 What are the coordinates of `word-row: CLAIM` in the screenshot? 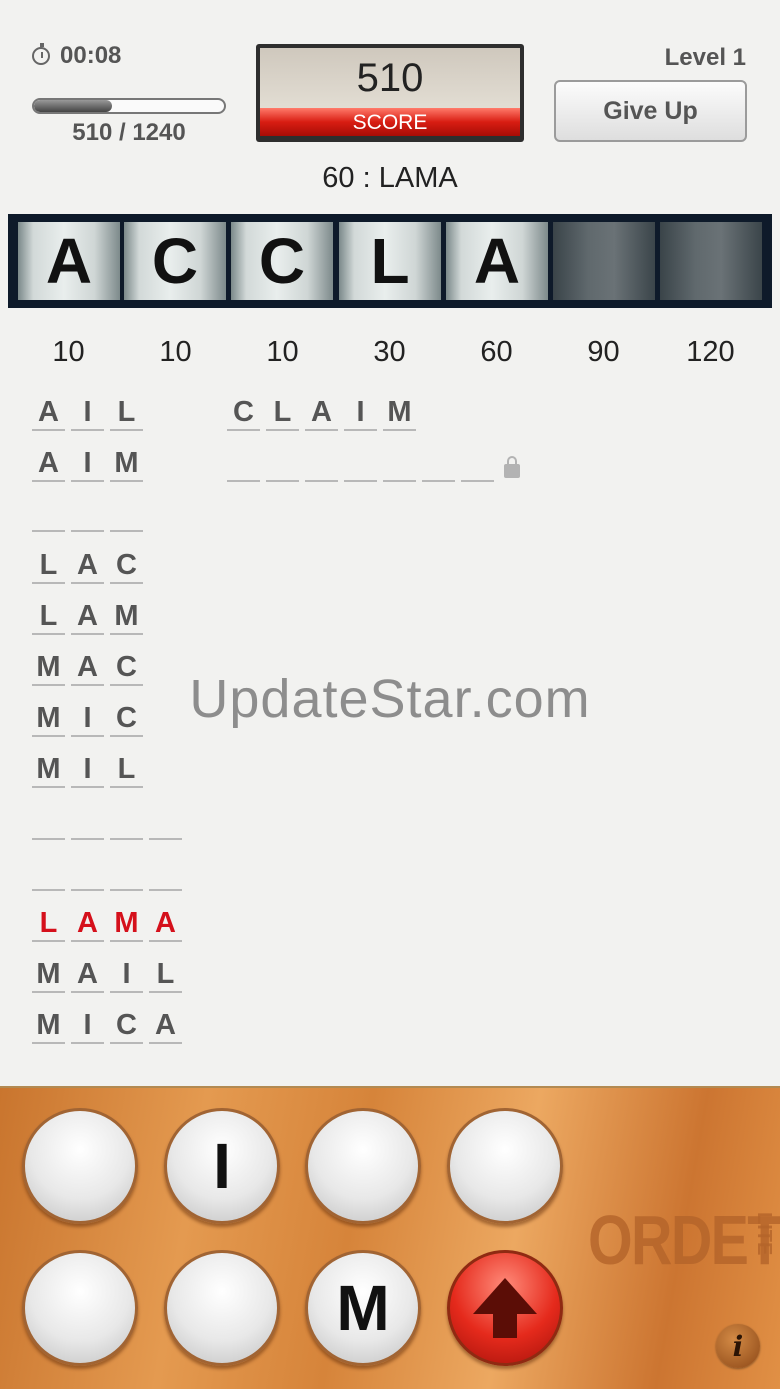 It's located at (324, 413).